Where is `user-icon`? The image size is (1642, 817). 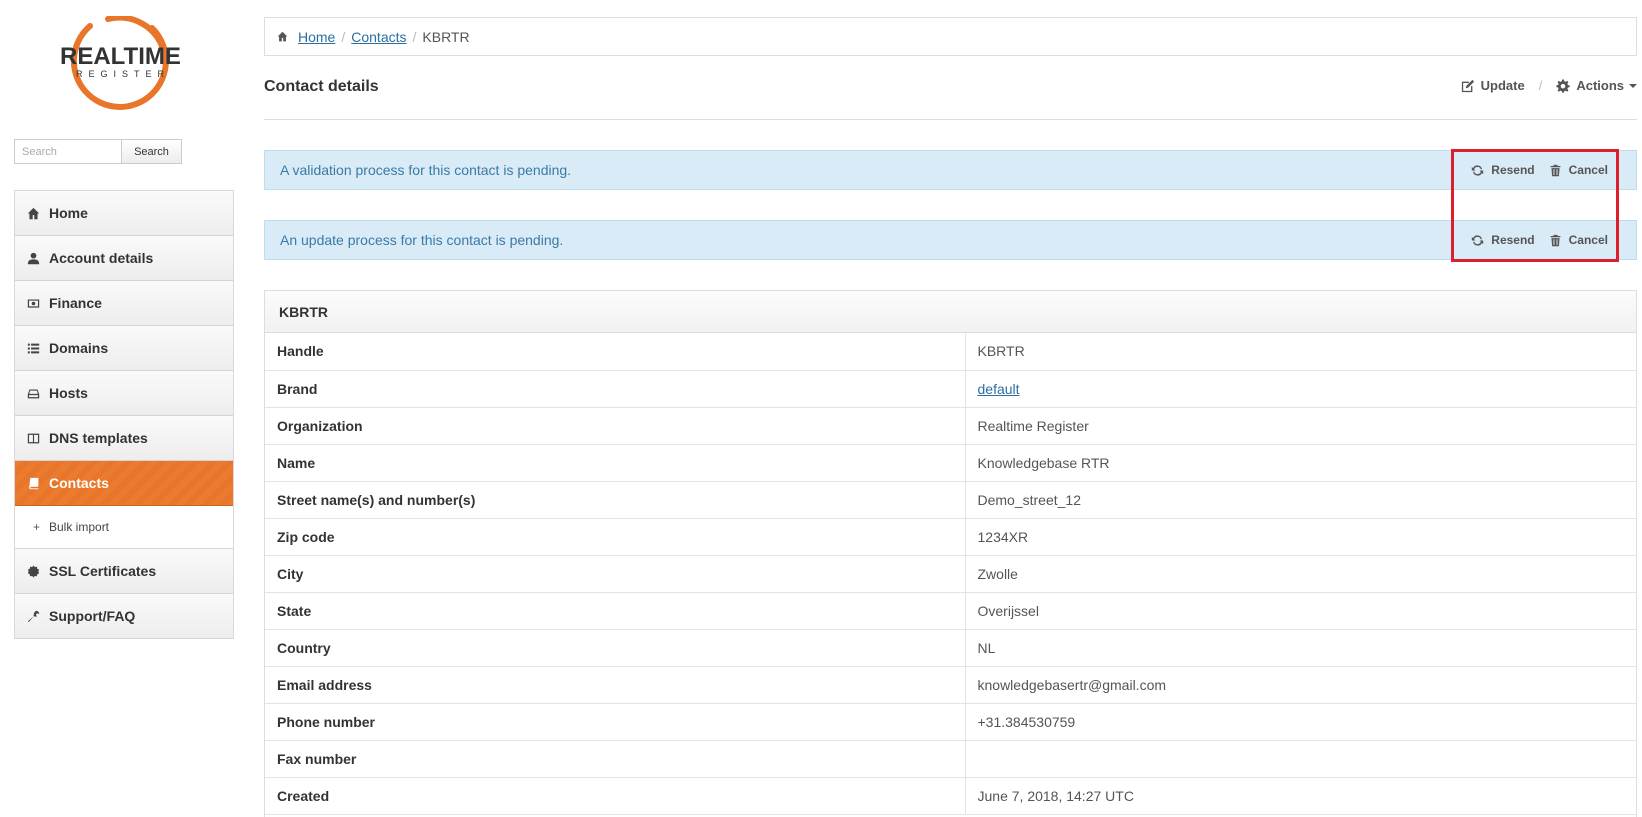
user-icon is located at coordinates (38, 258).